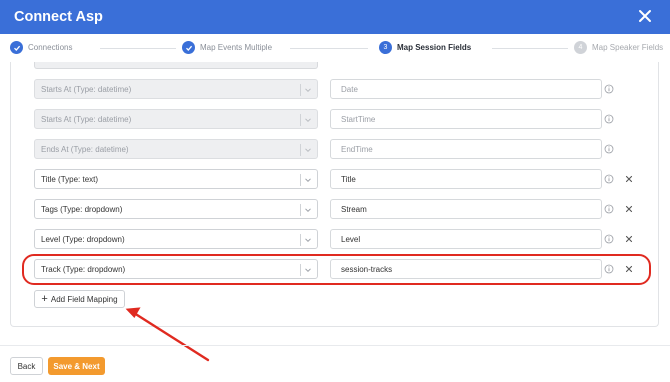 The height and width of the screenshot is (382, 670). What do you see at coordinates (176, 179) in the screenshot?
I see `source-field-select: Title (Type: text)` at bounding box center [176, 179].